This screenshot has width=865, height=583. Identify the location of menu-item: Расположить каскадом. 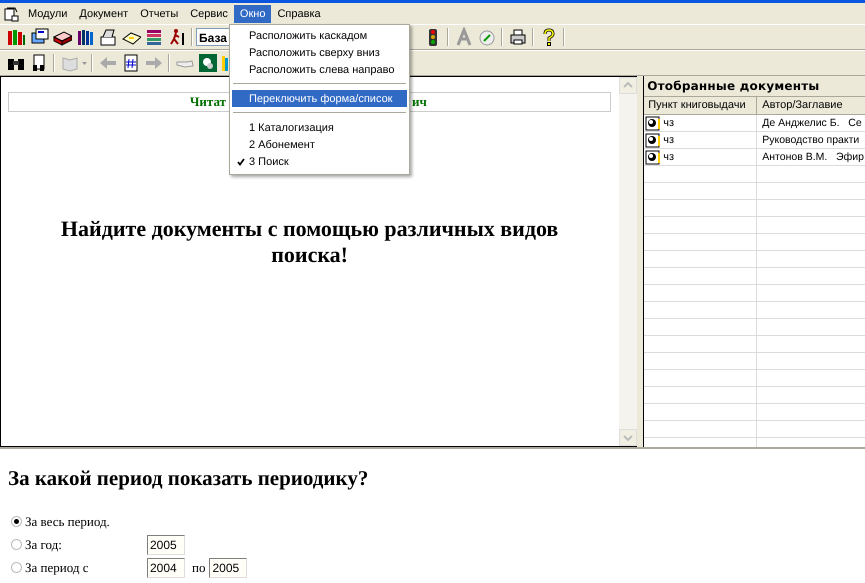
(319, 35).